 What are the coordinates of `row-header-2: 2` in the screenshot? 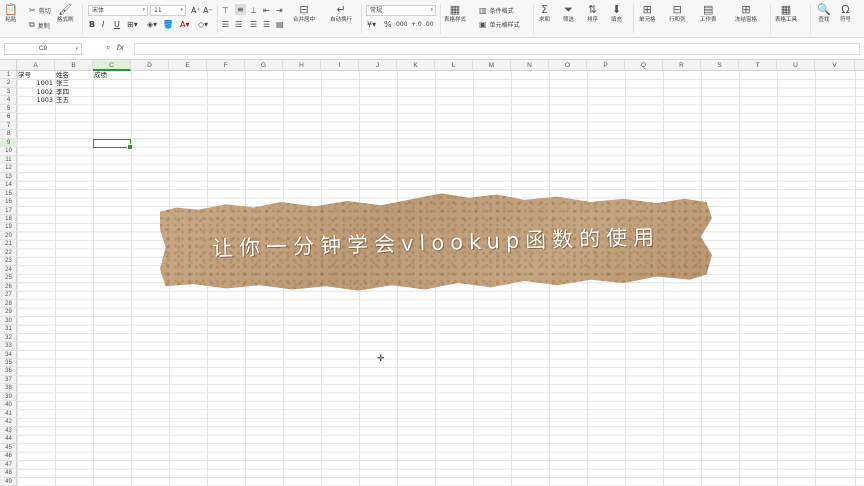 It's located at (8, 83).